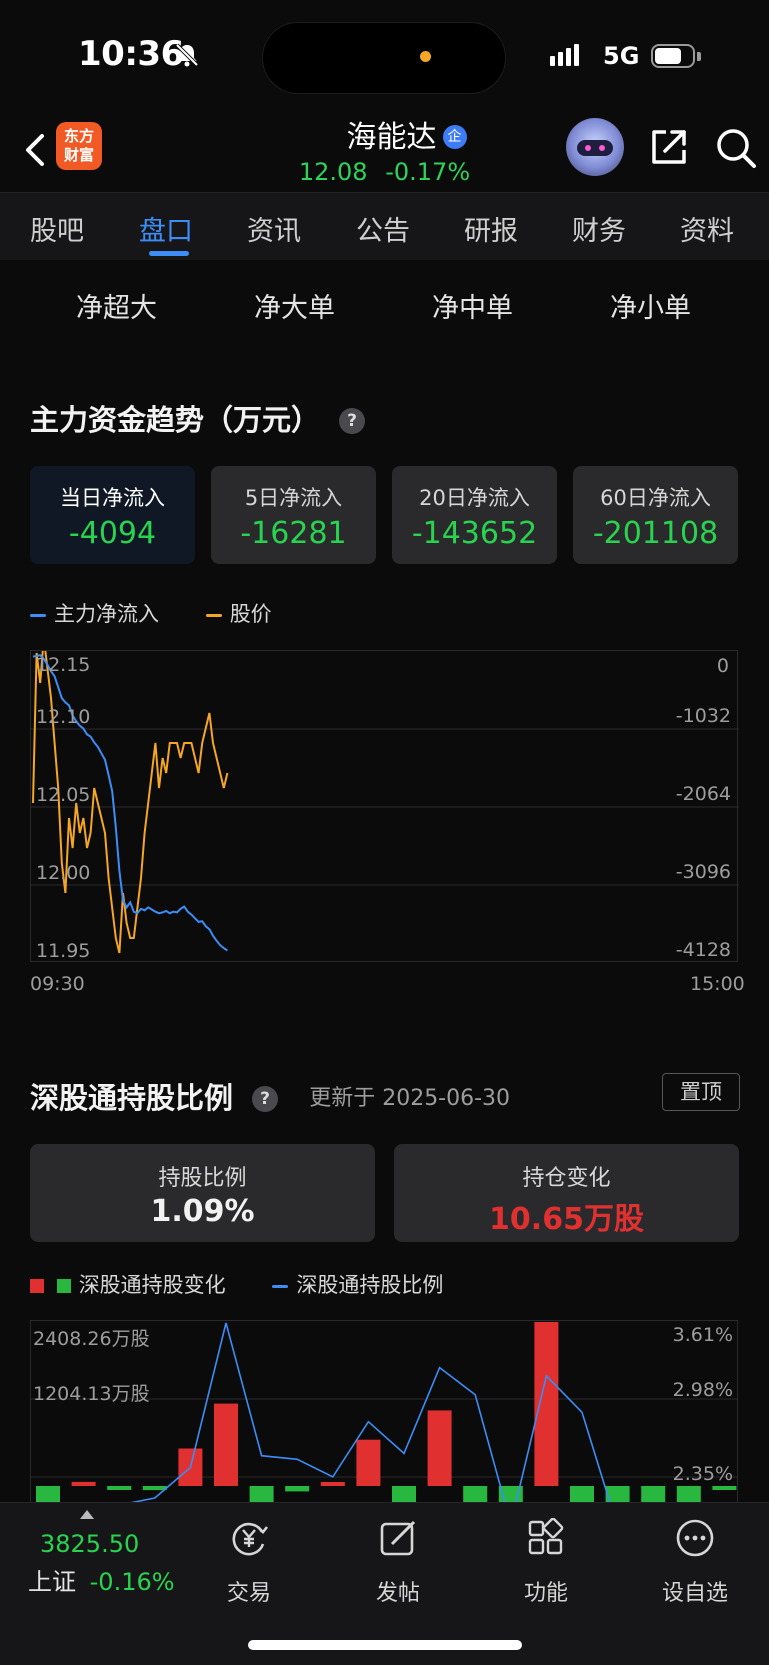 This screenshot has width=769, height=1665. What do you see at coordinates (175, 420) in the screenshot?
I see `fund-trend-title: 主力资金趋势（万元）` at bounding box center [175, 420].